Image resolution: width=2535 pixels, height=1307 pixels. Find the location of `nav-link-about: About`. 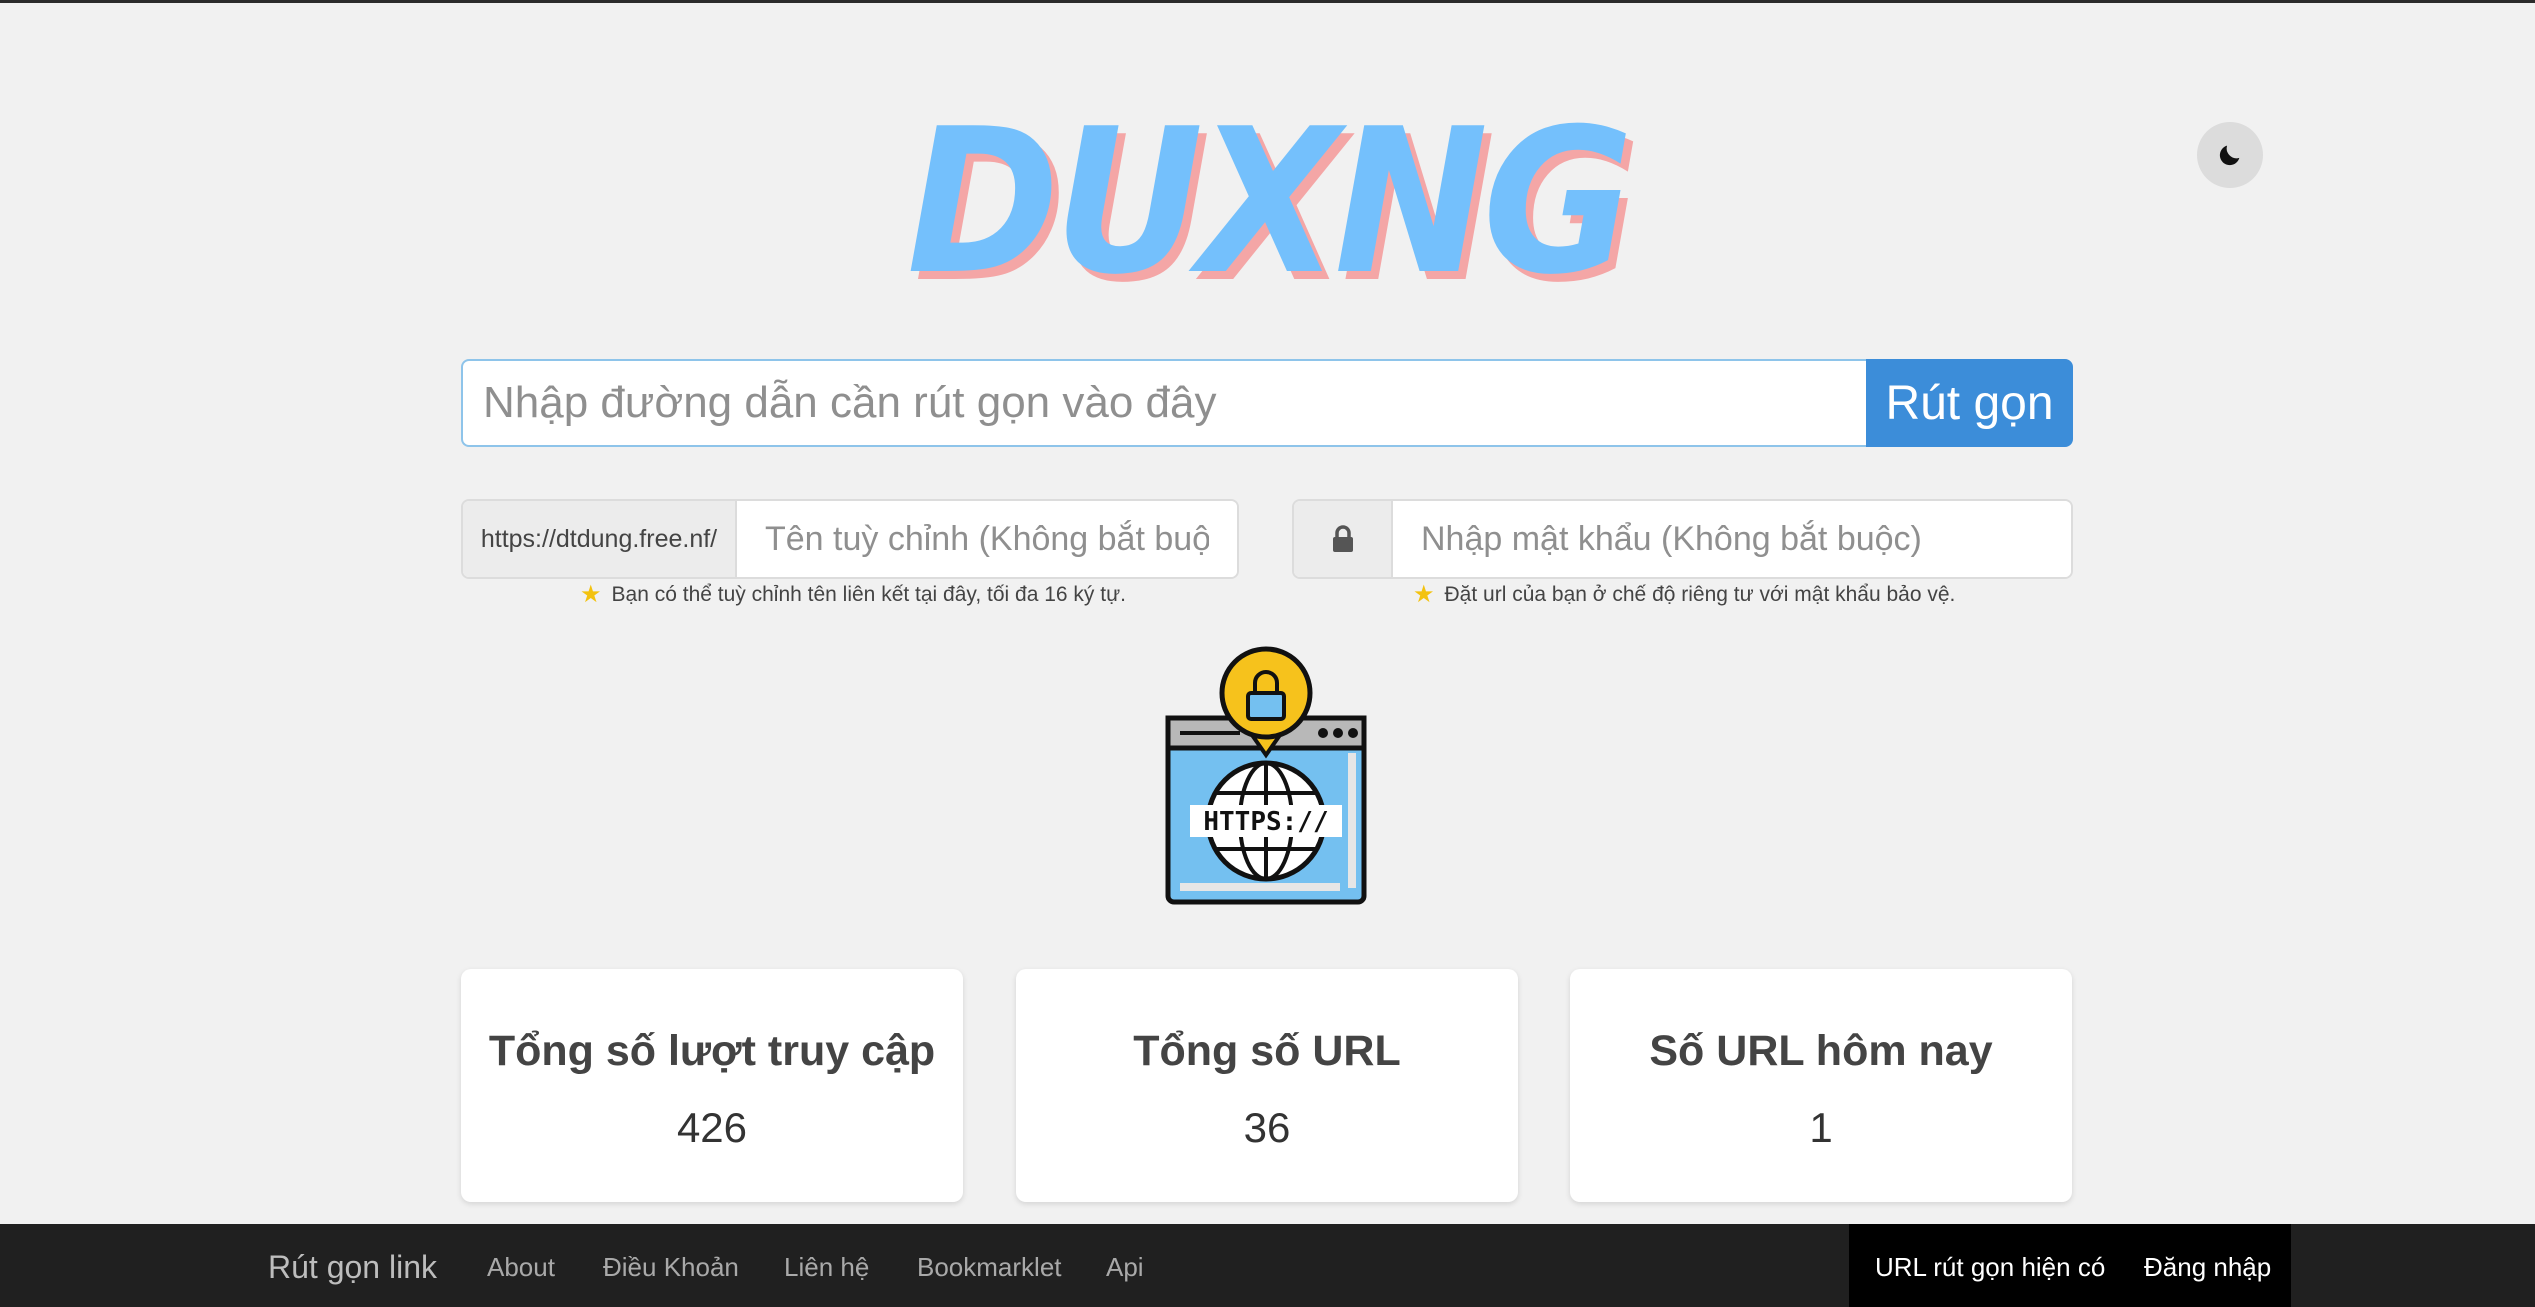

nav-link-about: About is located at coordinates (521, 1267).